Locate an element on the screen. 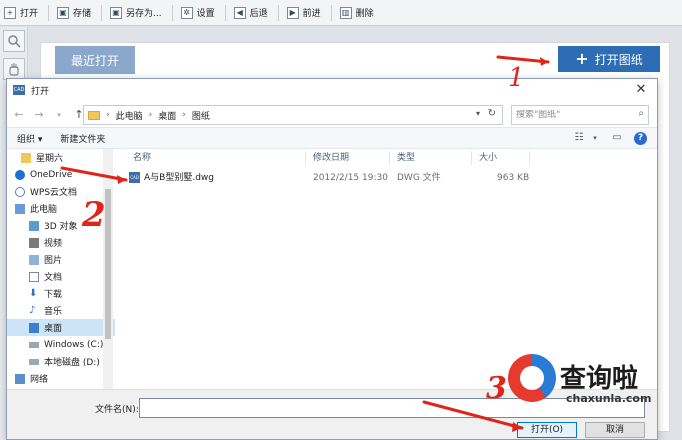 Image resolution: width=682 pixels, height=440 pixels. save-toolbar-button: ▣ 存储 is located at coordinates (74, 13).